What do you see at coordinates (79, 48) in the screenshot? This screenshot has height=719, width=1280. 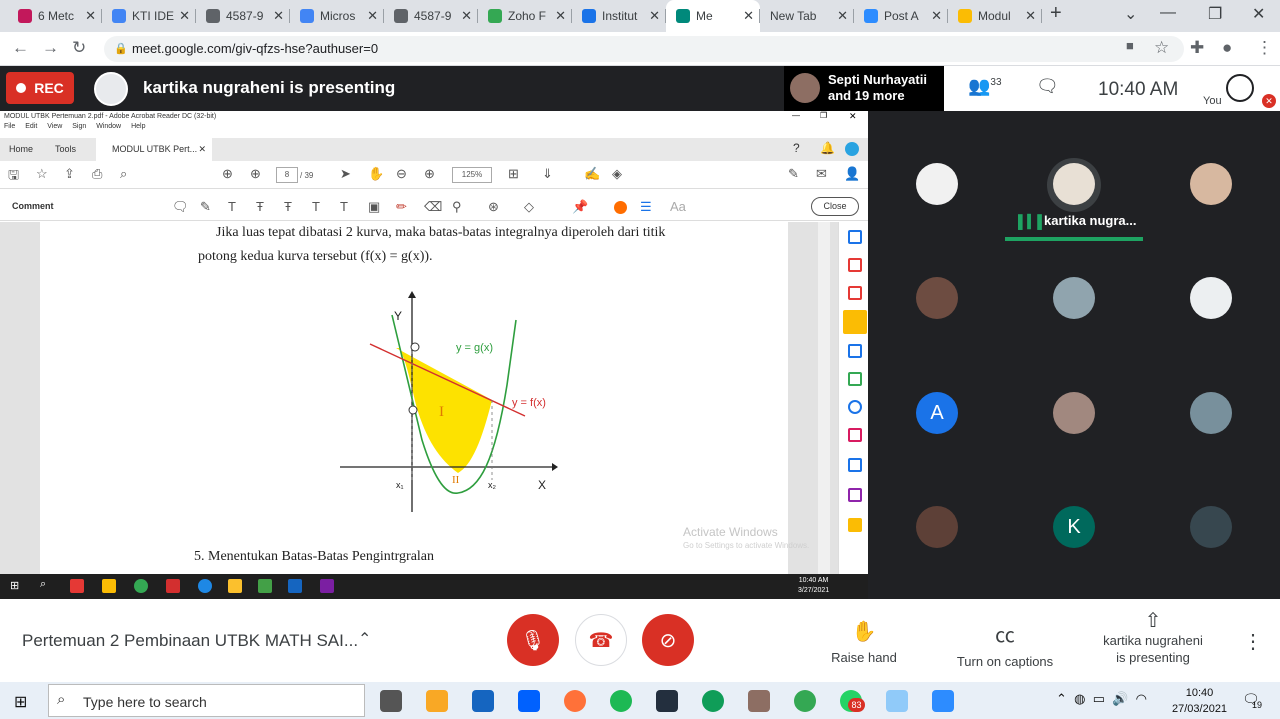 I see `reload-icon: ↻` at bounding box center [79, 48].